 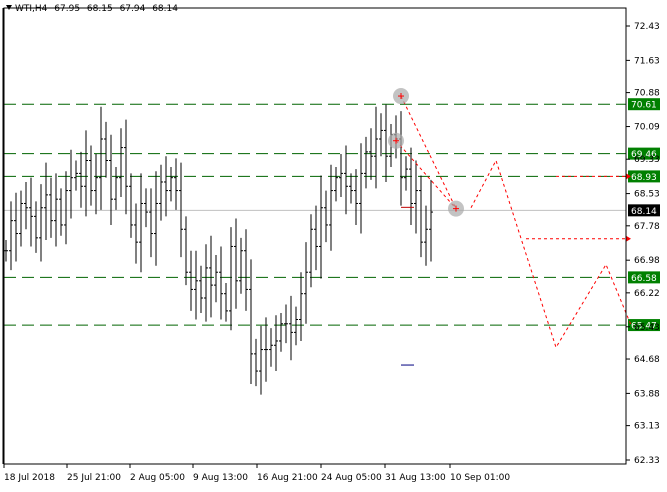 What do you see at coordinates (287, 478) in the screenshot?
I see `x-tick-label: 16 Aug 21:00` at bounding box center [287, 478].